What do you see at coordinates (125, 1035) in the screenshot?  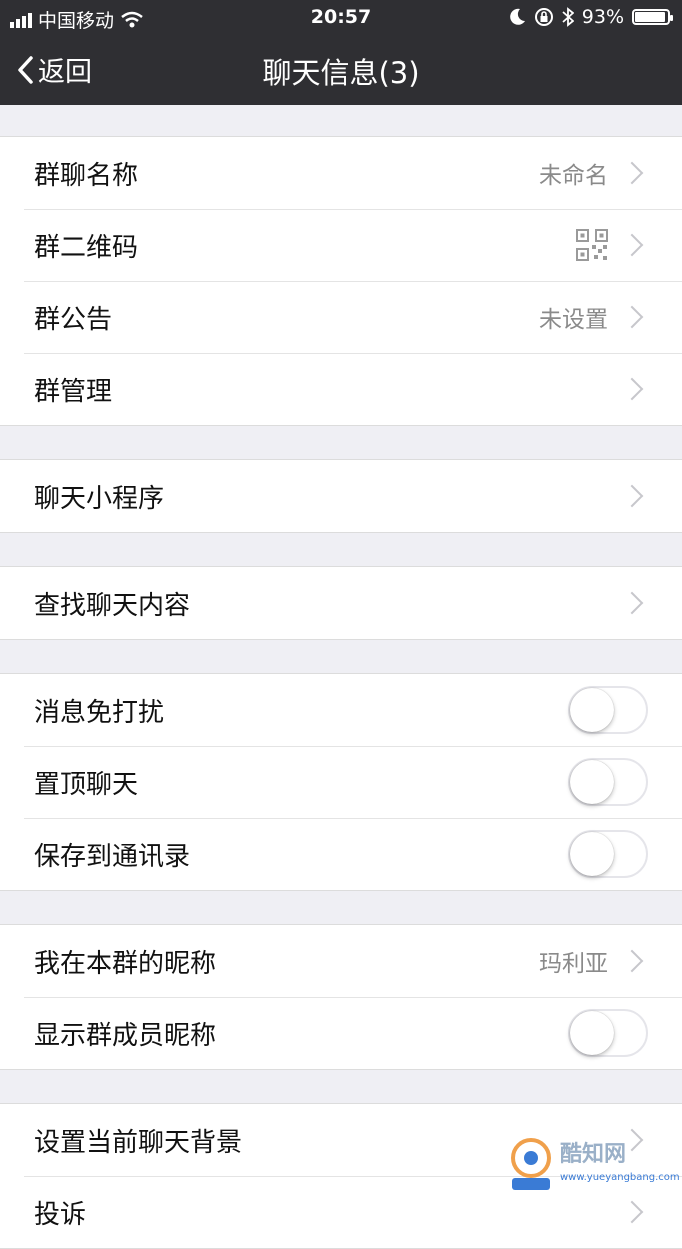 I see `row-label: 显示群成员昵称` at bounding box center [125, 1035].